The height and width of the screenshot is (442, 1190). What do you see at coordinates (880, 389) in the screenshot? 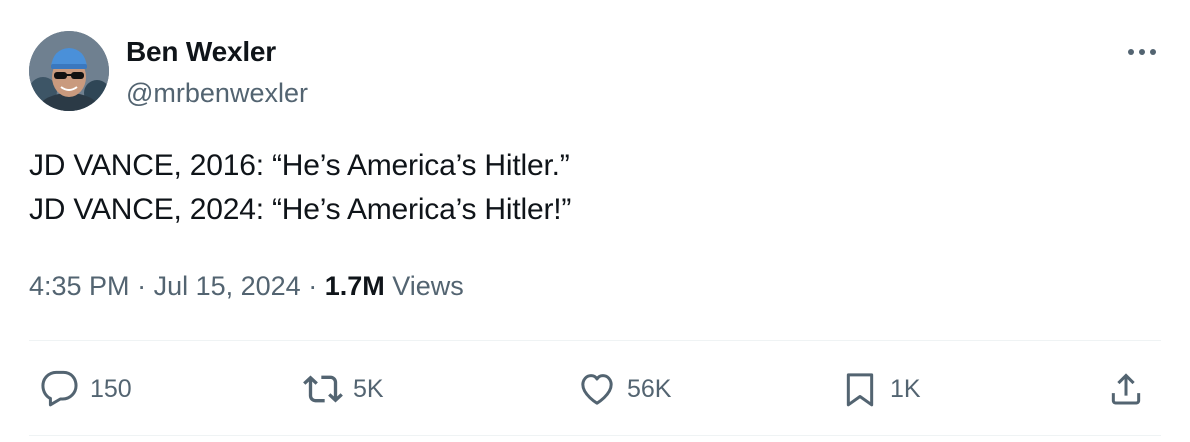
I see `bookmark-button: 1K` at bounding box center [880, 389].